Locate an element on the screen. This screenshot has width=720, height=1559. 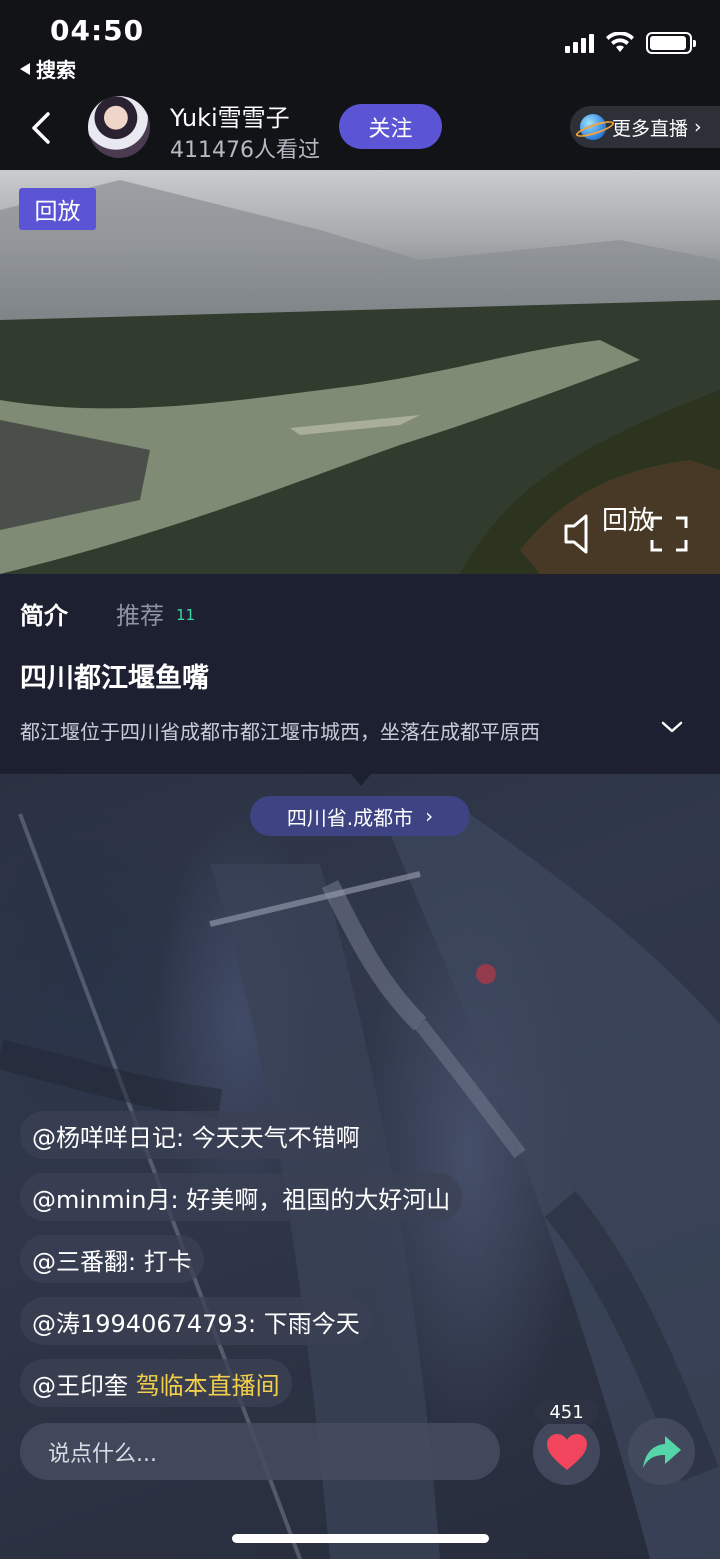
home-indicator is located at coordinates (360, 1538).